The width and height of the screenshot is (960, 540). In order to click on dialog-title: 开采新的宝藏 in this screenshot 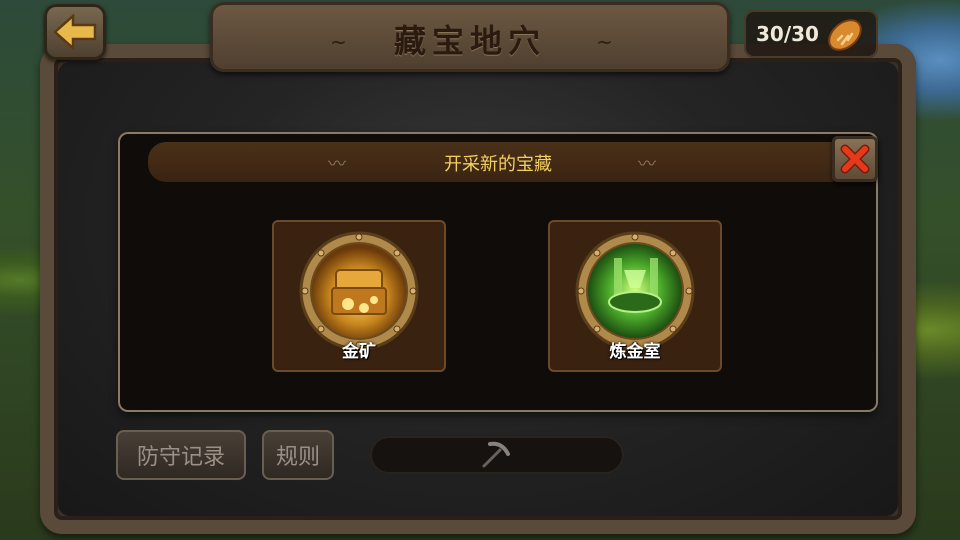, I will do `click(498, 164)`.